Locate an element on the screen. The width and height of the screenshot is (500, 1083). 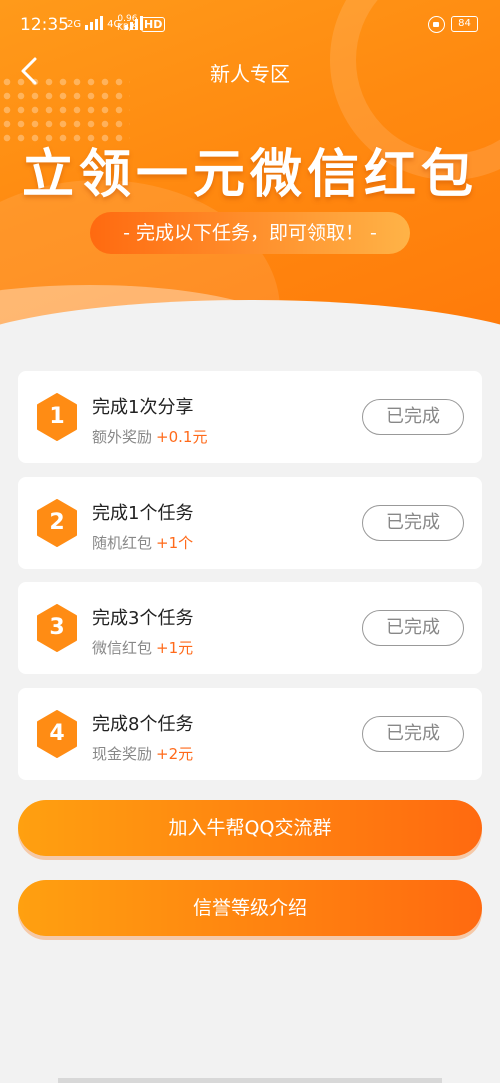
task-number-badge: 2 is located at coordinates (57, 523).